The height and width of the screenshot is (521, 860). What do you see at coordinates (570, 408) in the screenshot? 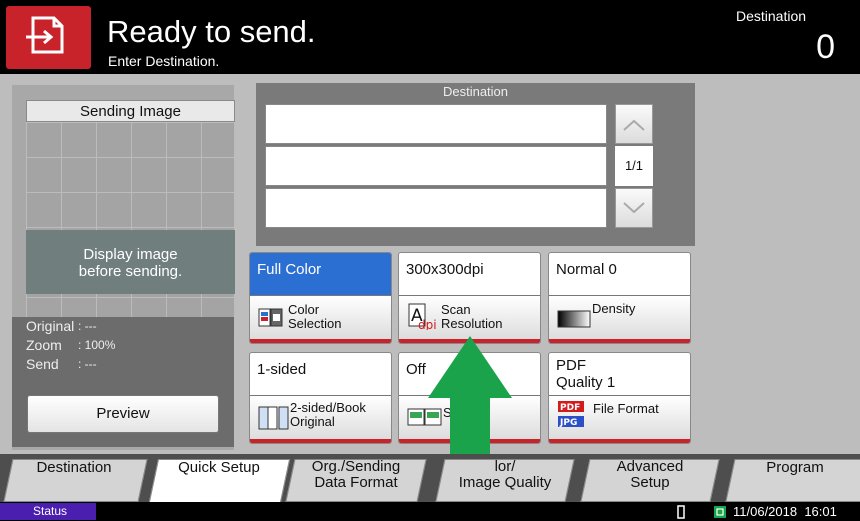
I see `svg-text: PDF` at bounding box center [570, 408].